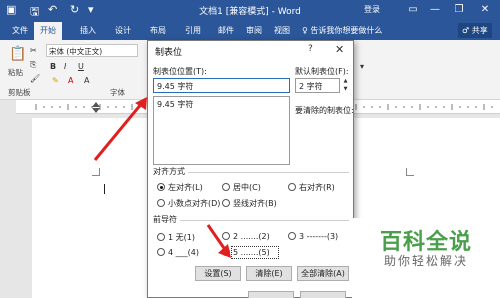 Image resolution: width=500 pixels, height=298 pixels. Describe the element at coordinates (53, 66) in the screenshot. I see `bold-button: B` at that location.